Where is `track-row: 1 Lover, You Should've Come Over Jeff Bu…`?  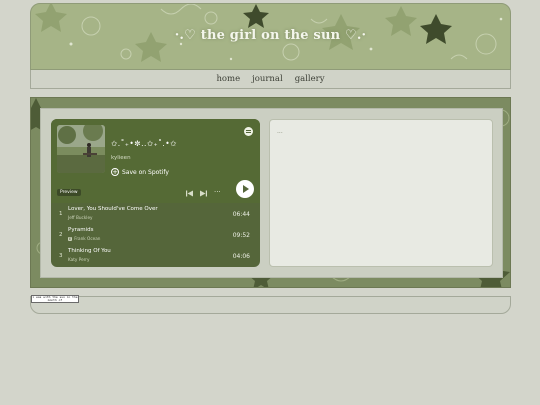 track-row: 1 Lover, You Should've Come Over Jeff Bu… is located at coordinates (155, 213).